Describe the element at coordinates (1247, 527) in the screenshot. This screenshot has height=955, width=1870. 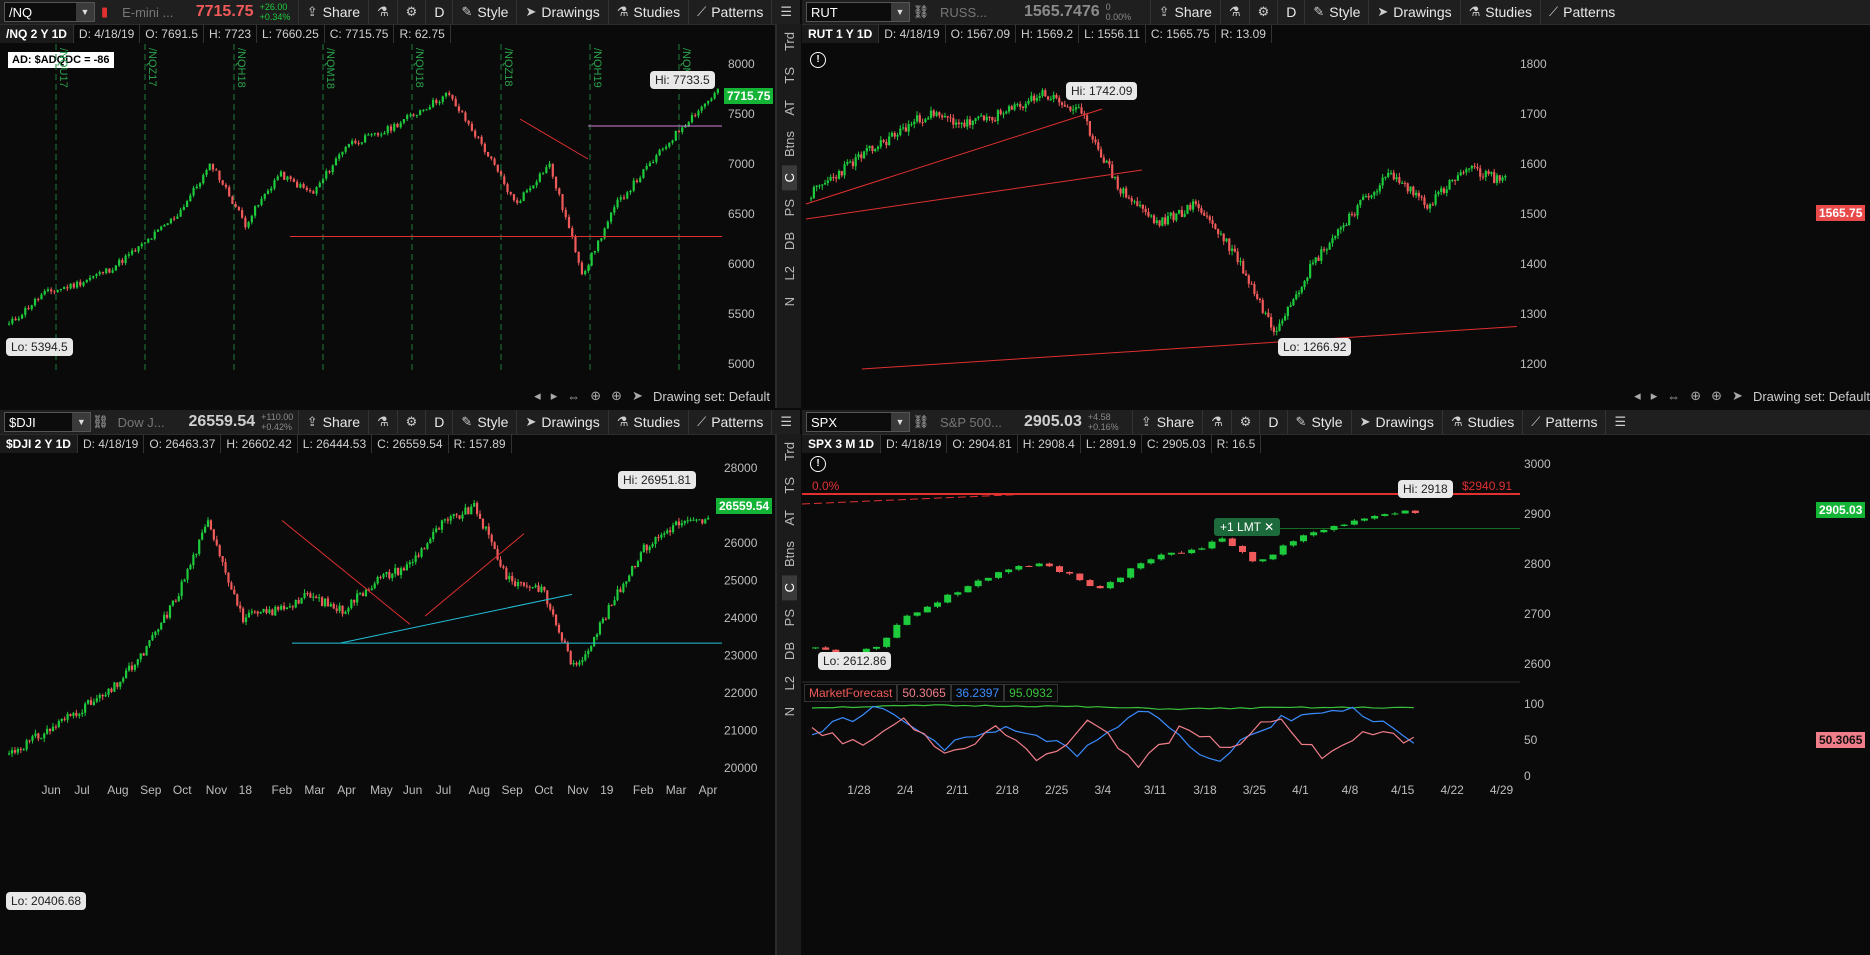
I see `limit-order-button: +1 LMT ✕` at that location.